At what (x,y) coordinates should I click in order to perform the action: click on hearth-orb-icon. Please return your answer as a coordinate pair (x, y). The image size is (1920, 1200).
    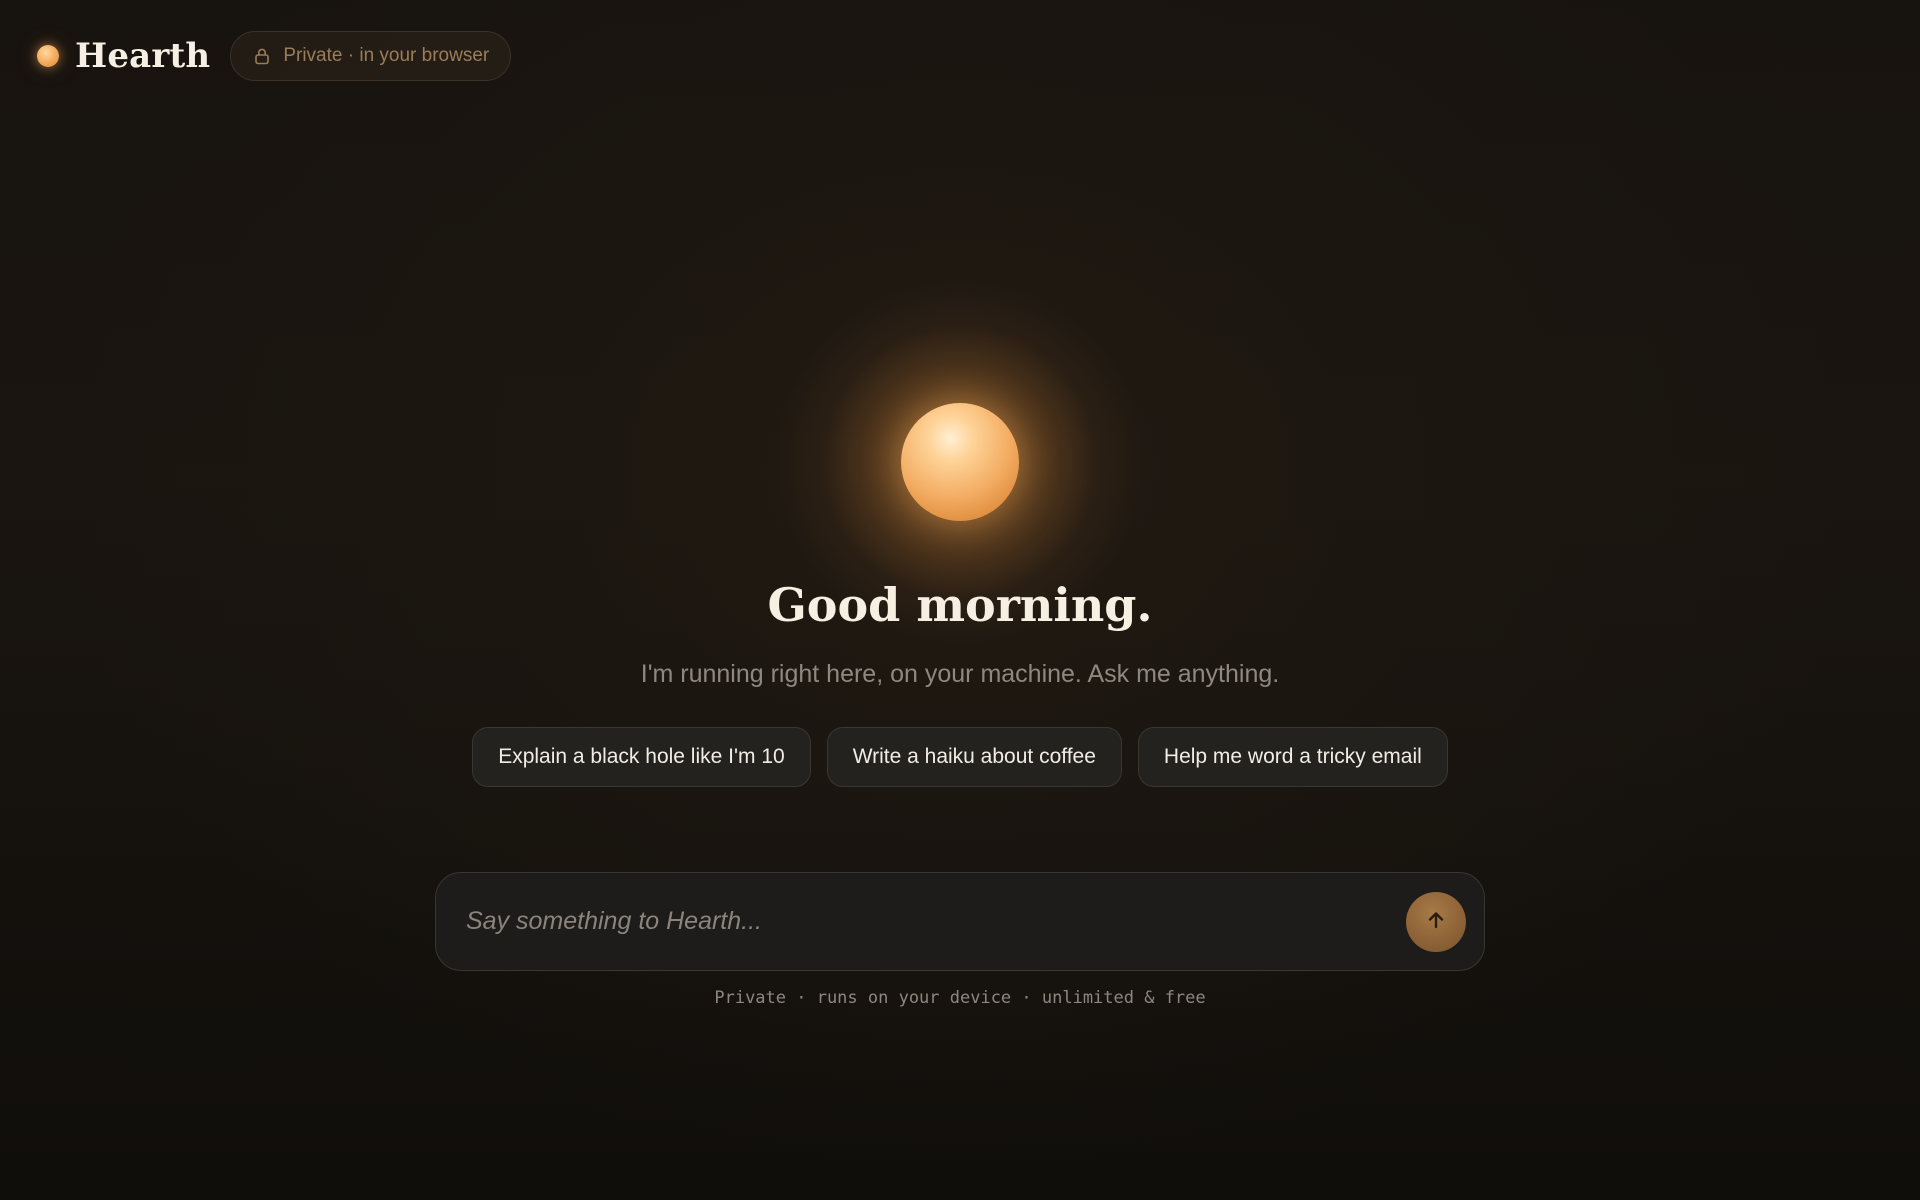
    Looking at the image, I should click on (48, 56).